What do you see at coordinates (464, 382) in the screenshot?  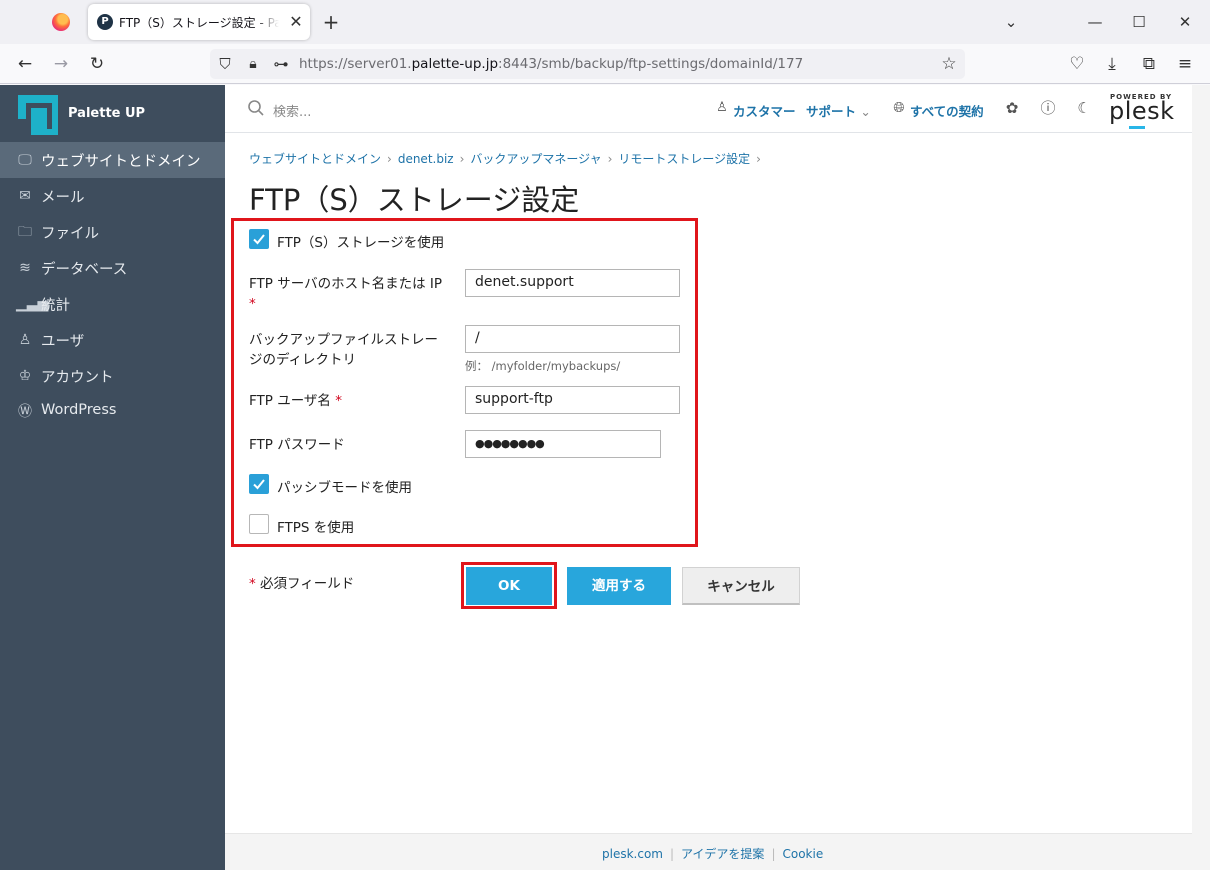 I see `form-highlight-box` at bounding box center [464, 382].